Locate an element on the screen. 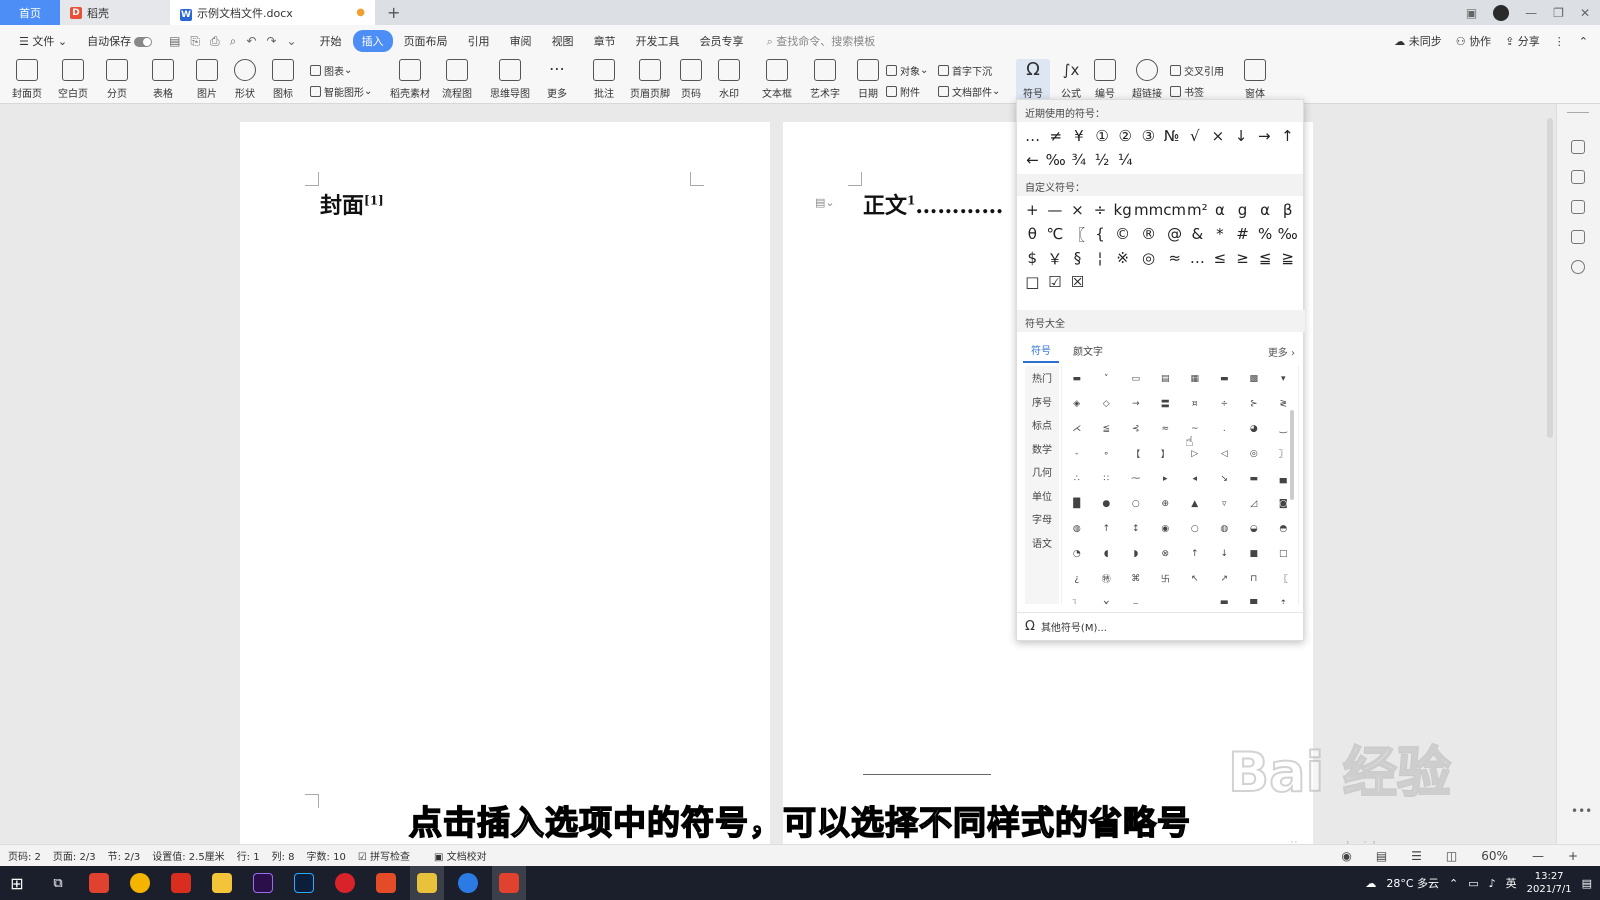 The image size is (1600, 900). symbol-cell: ⇡ is located at coordinates (1284, 598).